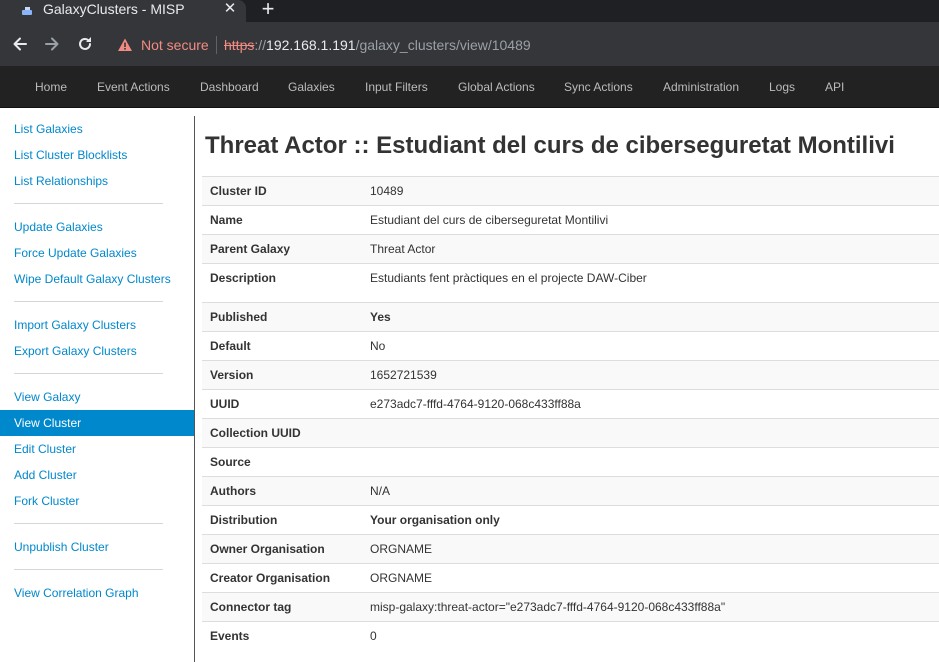 This screenshot has width=939, height=662. Describe the element at coordinates (396, 87) in the screenshot. I see `nav-input-filters: Input Filters` at that location.